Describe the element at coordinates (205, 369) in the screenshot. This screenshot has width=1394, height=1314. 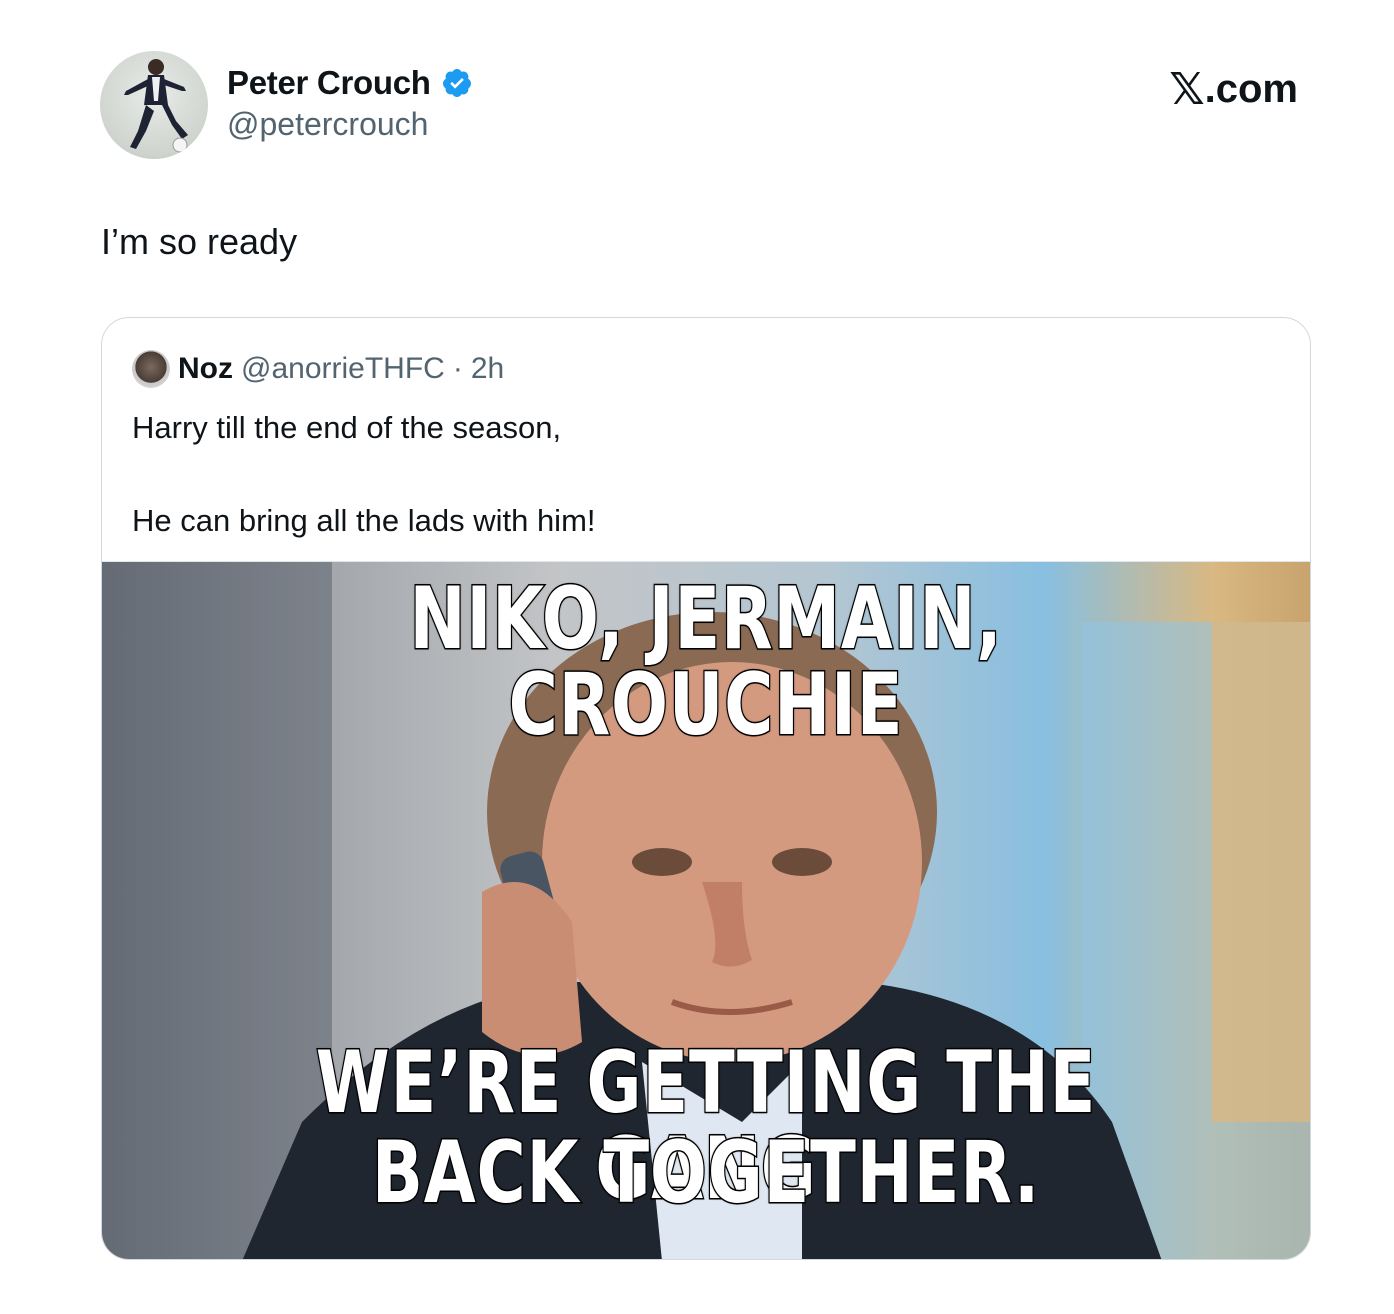
I see `quoted-author-name: Noz` at that location.